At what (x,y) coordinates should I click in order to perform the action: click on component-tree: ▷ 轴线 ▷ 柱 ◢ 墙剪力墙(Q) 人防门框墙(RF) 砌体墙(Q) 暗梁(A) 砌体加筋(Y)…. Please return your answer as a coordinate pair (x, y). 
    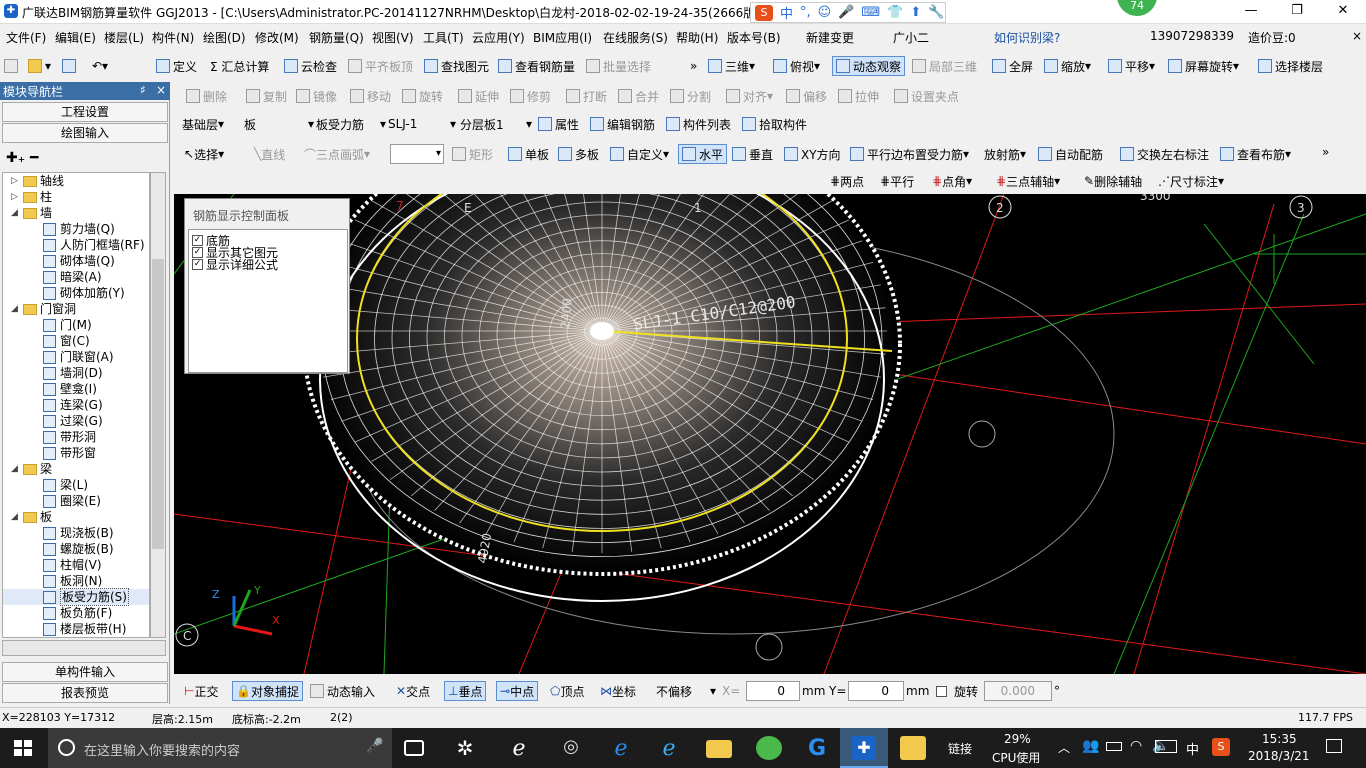
    Looking at the image, I should click on (76, 405).